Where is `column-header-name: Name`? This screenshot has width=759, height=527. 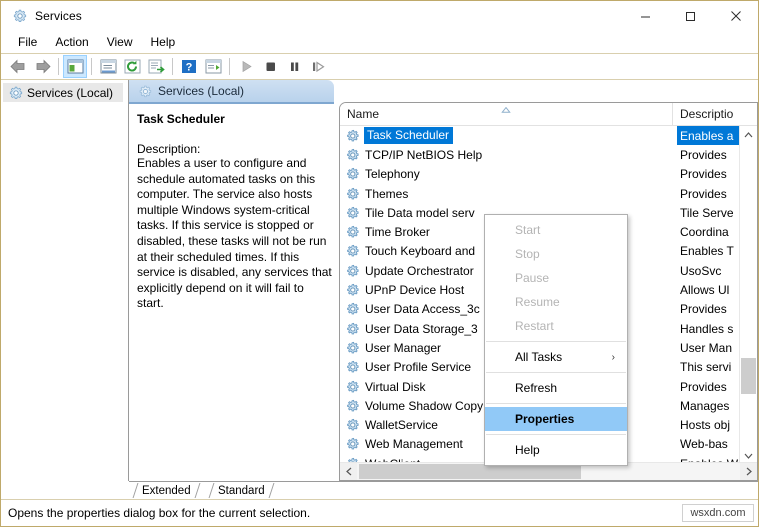
column-header-name: Name is located at coordinates (506, 114).